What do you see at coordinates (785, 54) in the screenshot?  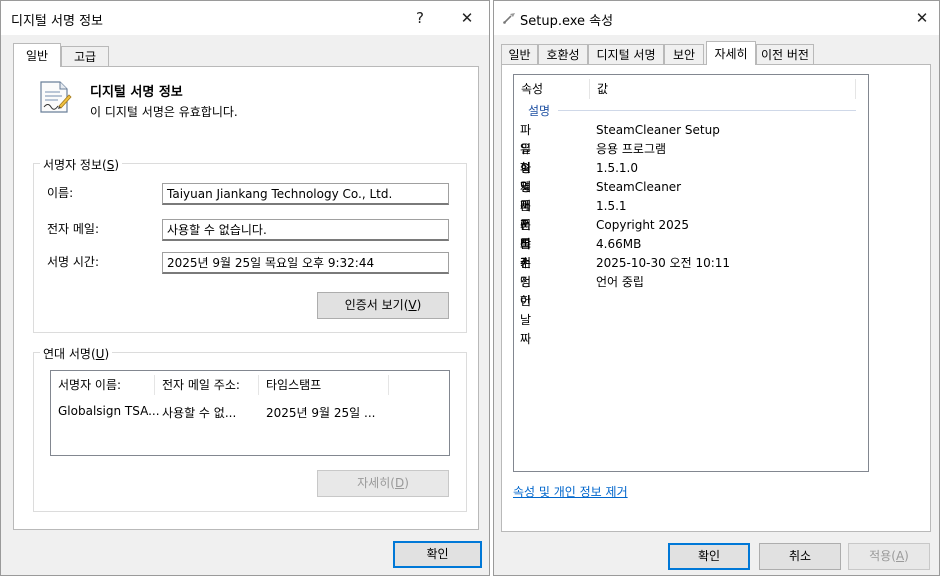 I see `tab-previous-versions: 이전 버전` at bounding box center [785, 54].